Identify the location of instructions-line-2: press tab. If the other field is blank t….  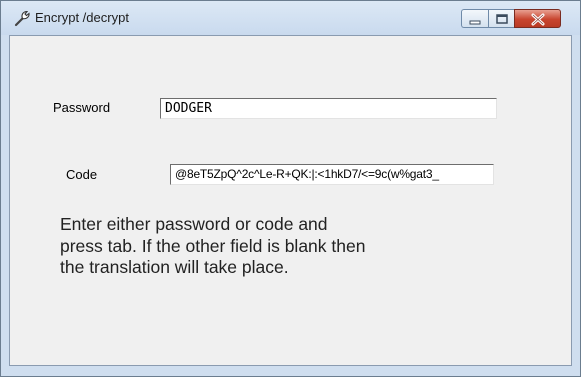
(213, 245).